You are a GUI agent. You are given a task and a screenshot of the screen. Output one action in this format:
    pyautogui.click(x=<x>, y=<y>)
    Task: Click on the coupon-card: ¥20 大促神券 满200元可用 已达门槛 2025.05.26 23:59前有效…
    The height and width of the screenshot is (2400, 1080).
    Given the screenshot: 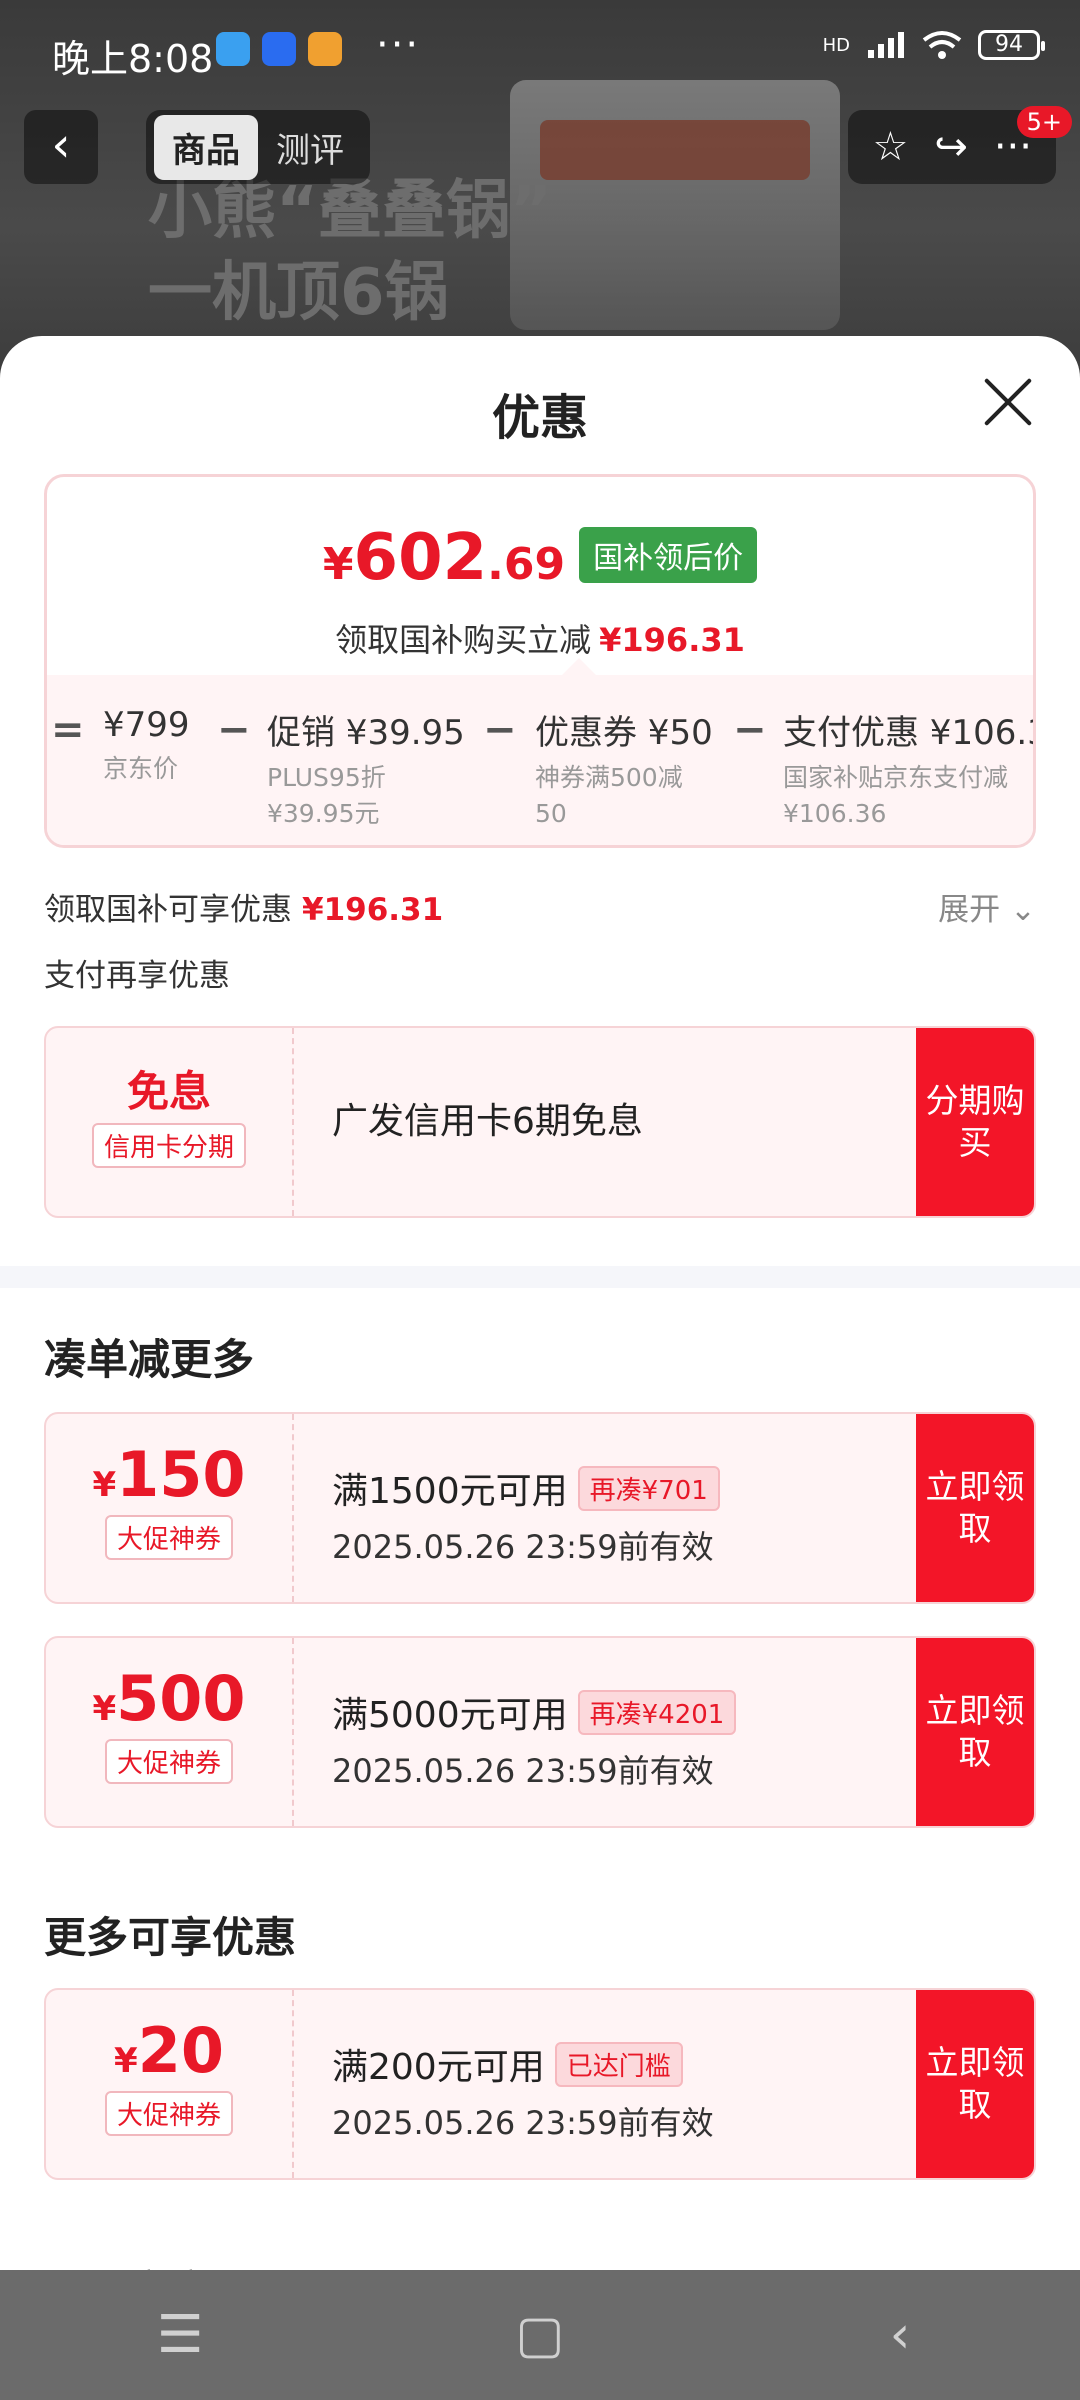 What is the action you would take?
    pyautogui.click(x=540, y=2084)
    